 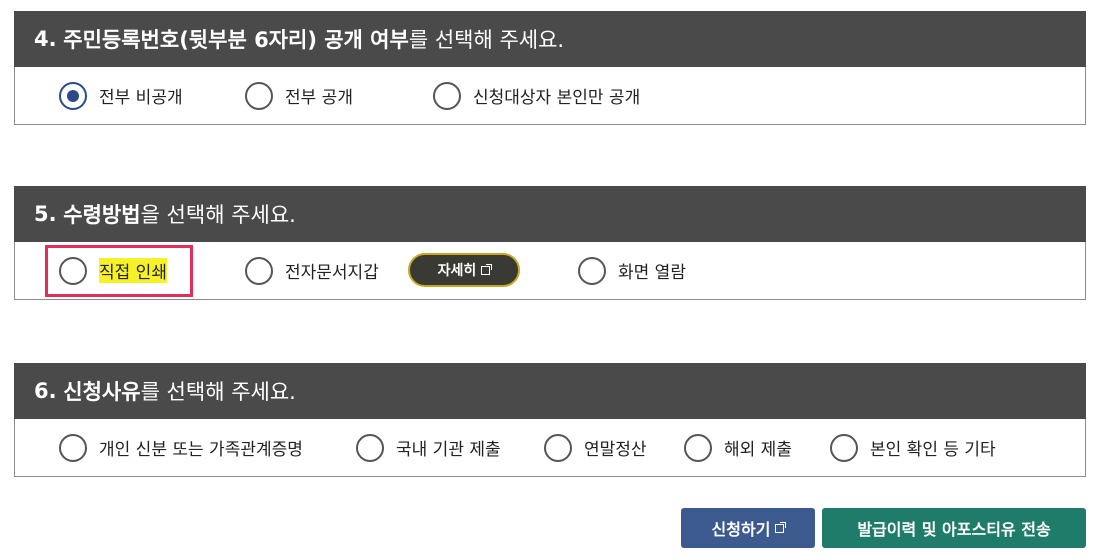 What do you see at coordinates (45, 214) in the screenshot?
I see `section-5-number: 5.` at bounding box center [45, 214].